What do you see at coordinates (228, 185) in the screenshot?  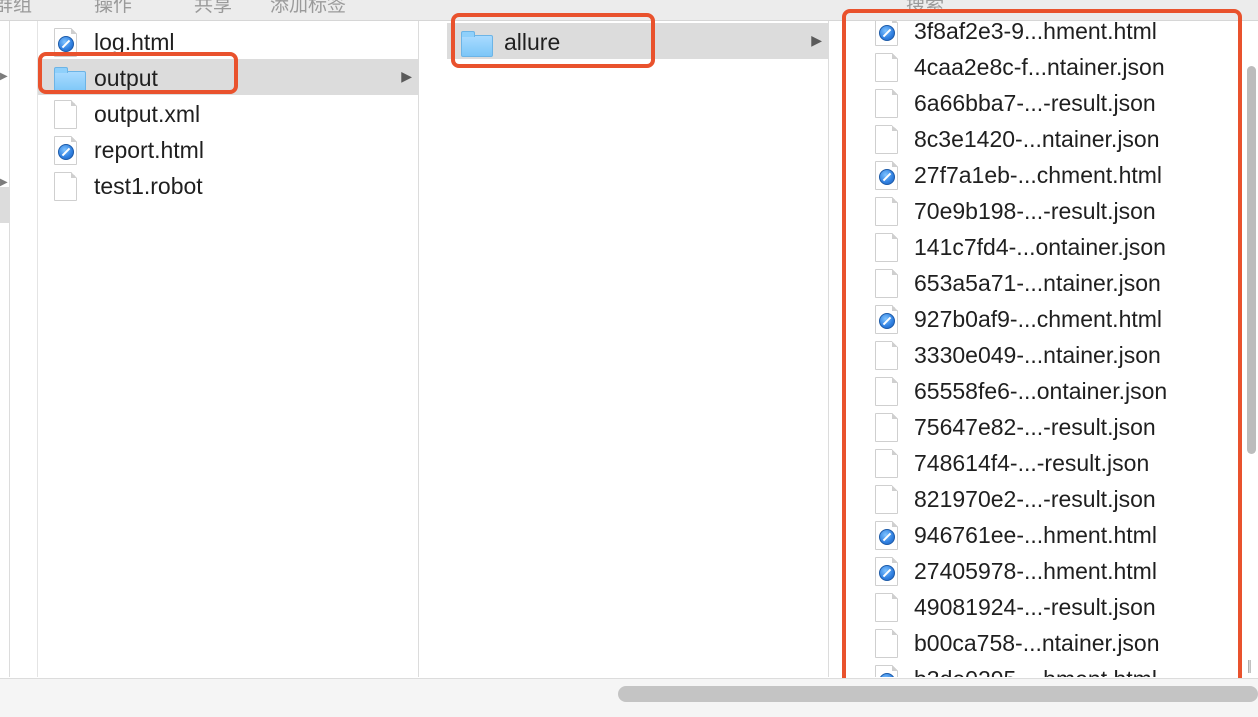 I see `list-item: test1.robot` at bounding box center [228, 185].